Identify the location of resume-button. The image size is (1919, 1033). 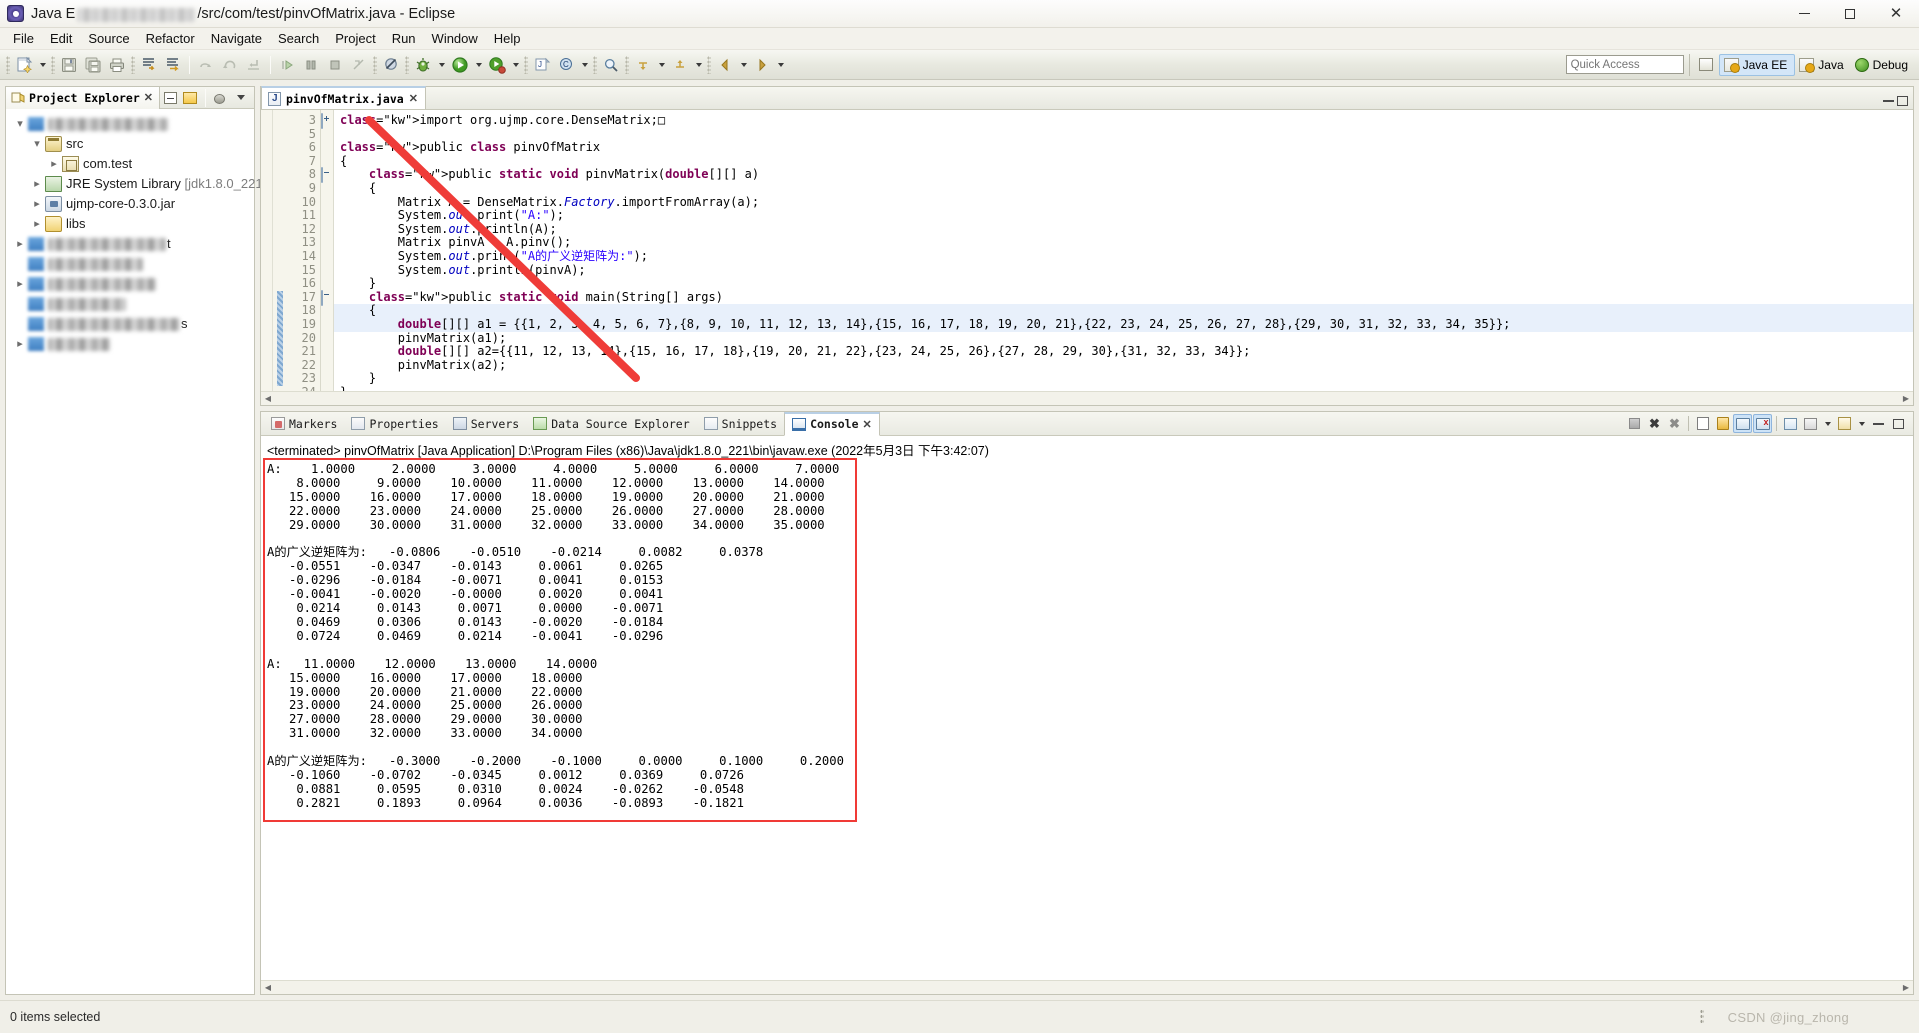
(287, 65).